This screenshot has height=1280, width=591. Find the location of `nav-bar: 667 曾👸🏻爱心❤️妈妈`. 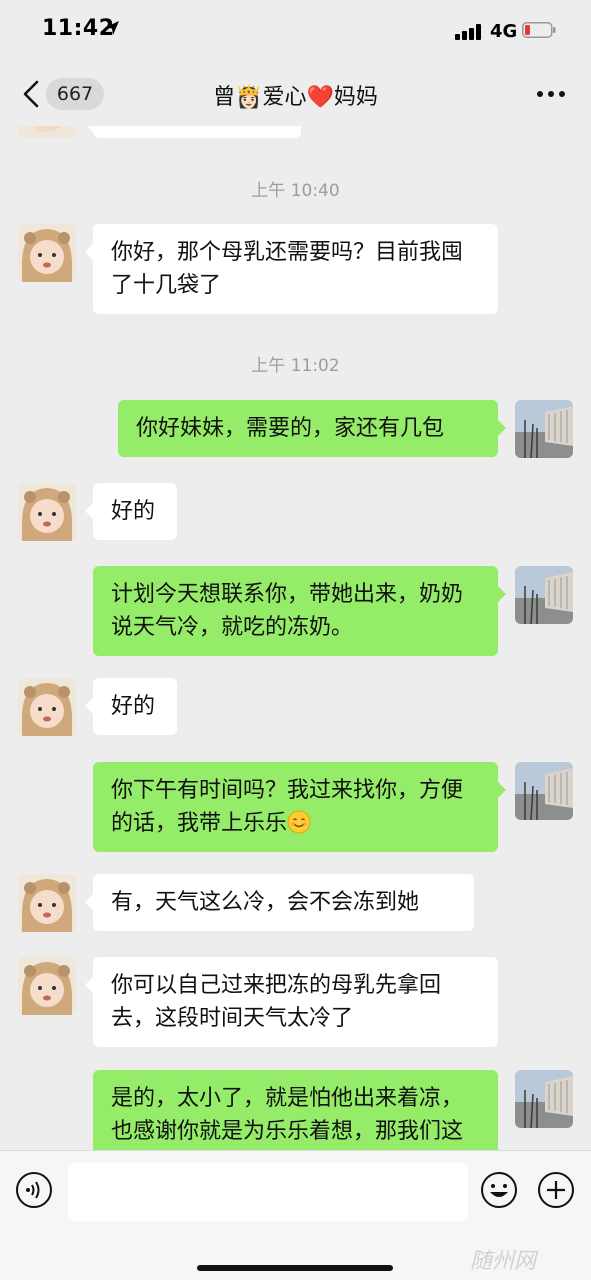

nav-bar: 667 曾👸🏻爱心❤️妈妈 is located at coordinates (295, 94).